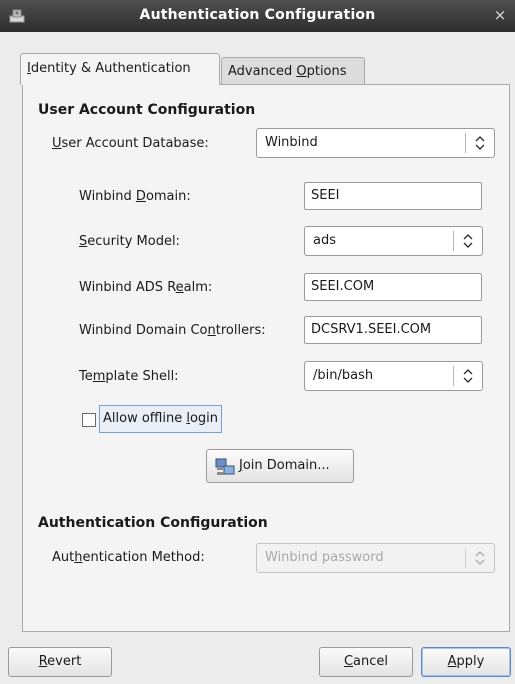 The height and width of the screenshot is (684, 515). What do you see at coordinates (135, 196) in the screenshot?
I see `winbind-domain-label: Winbind Domain:` at bounding box center [135, 196].